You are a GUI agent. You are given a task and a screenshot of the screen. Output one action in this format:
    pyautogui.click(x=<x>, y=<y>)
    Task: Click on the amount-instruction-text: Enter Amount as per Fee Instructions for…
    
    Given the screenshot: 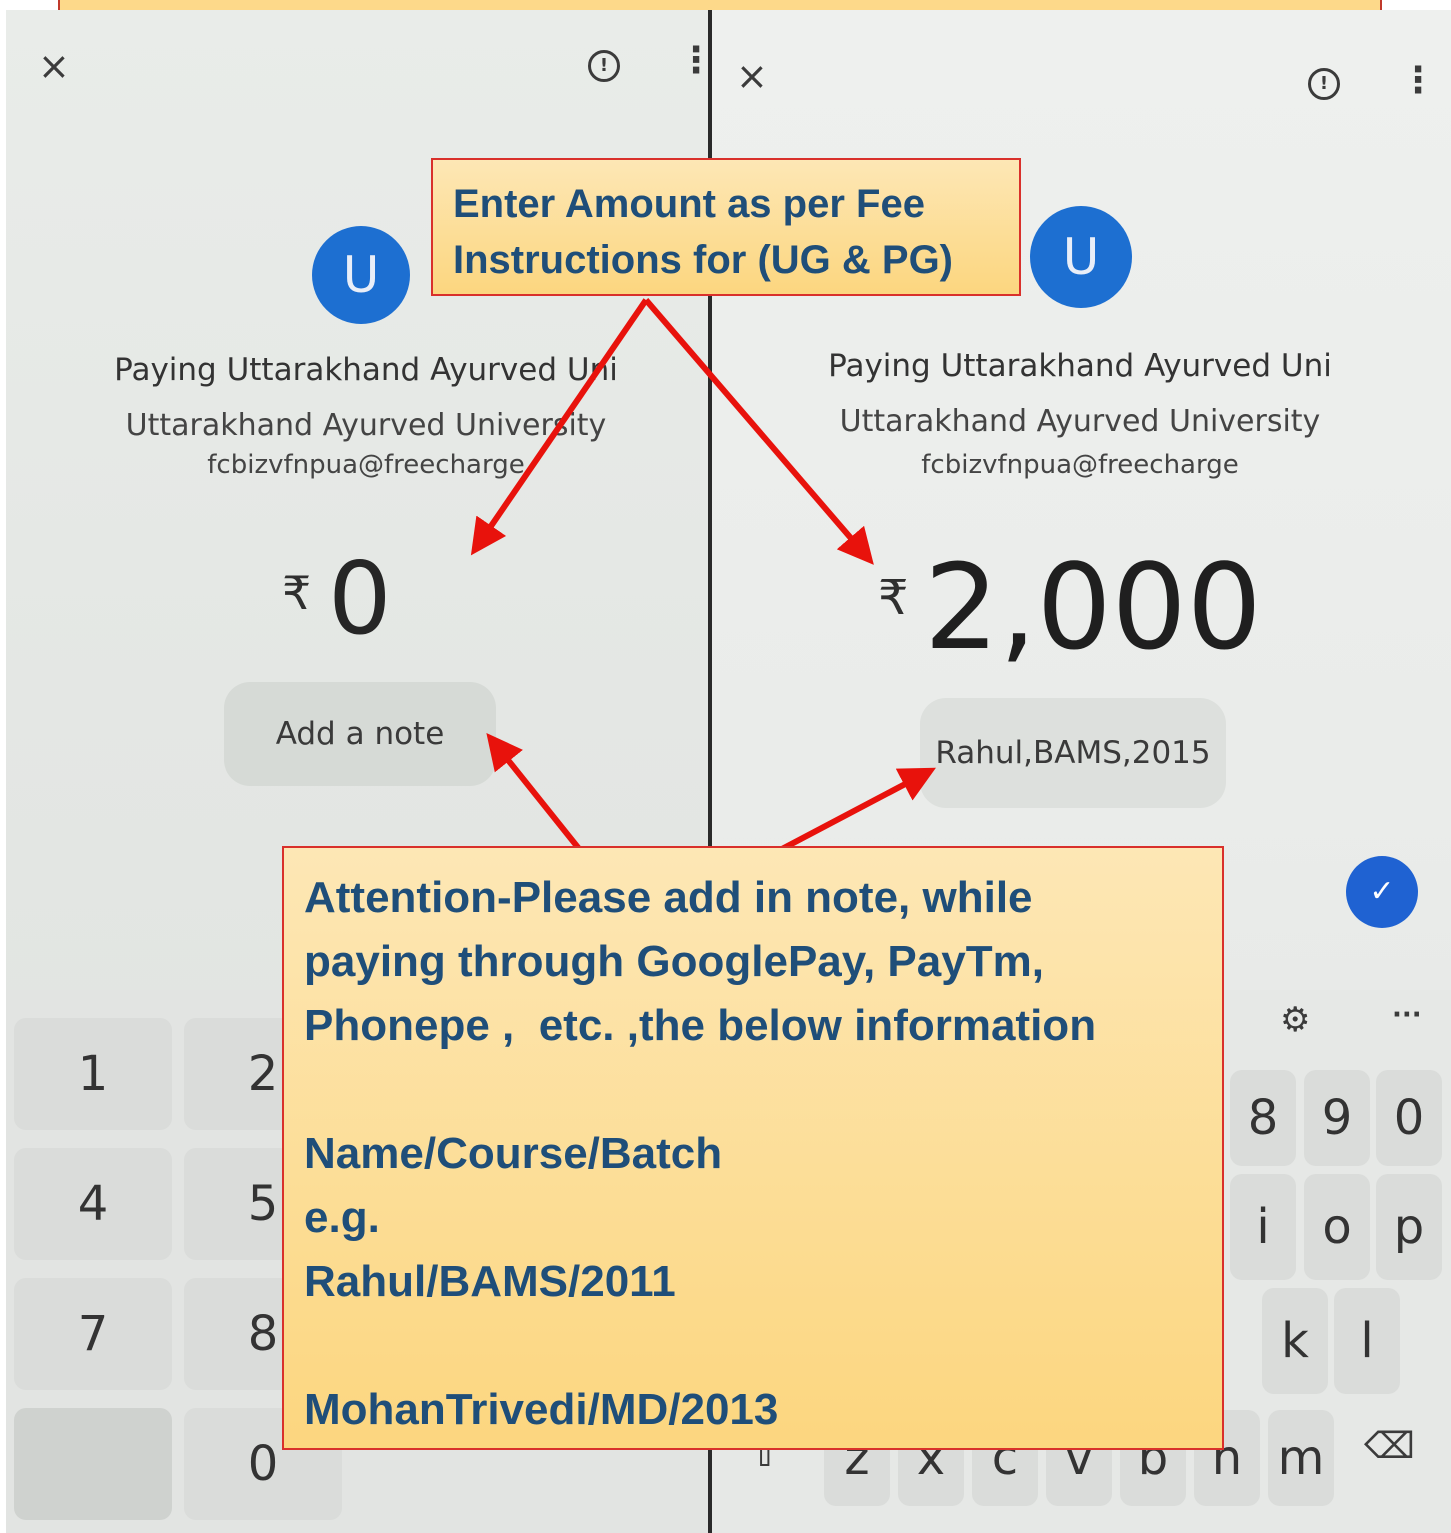 What is the action you would take?
    pyautogui.click(x=703, y=232)
    